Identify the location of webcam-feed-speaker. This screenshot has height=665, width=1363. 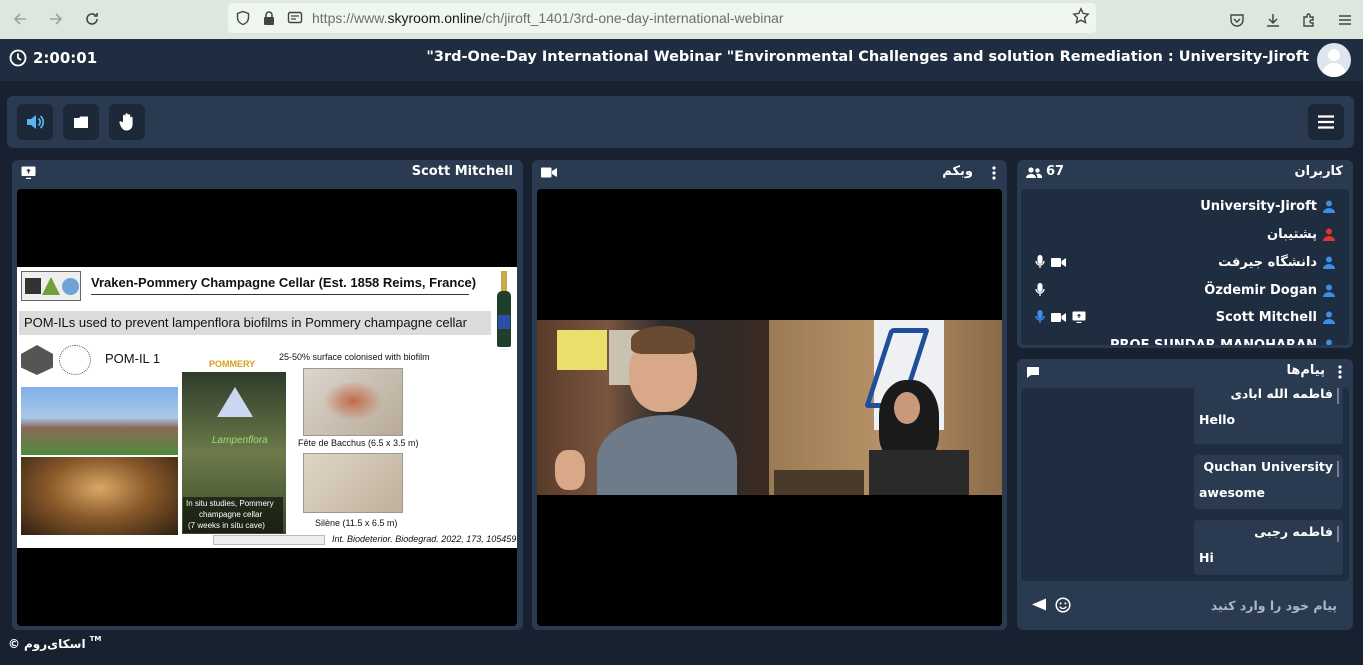
(653, 407).